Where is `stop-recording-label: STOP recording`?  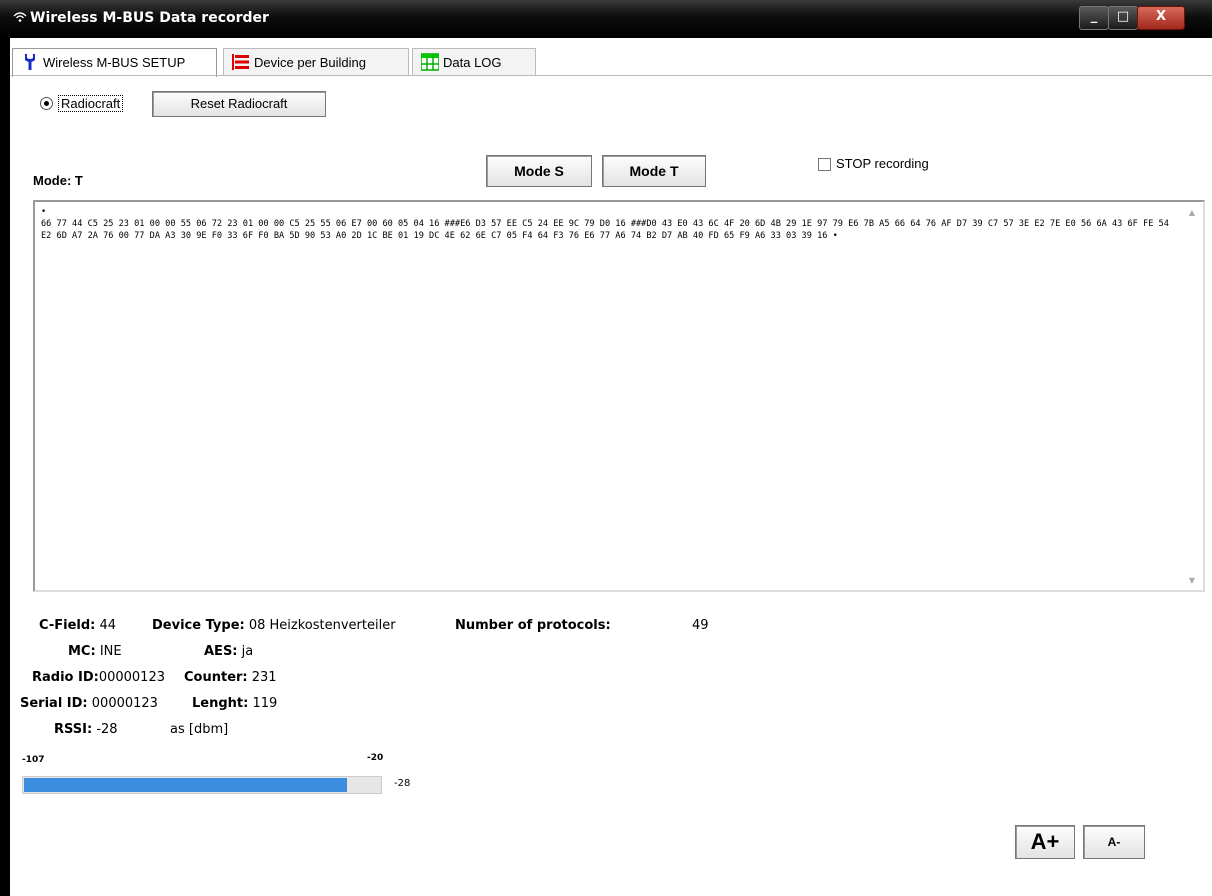
stop-recording-label: STOP recording is located at coordinates (882, 163).